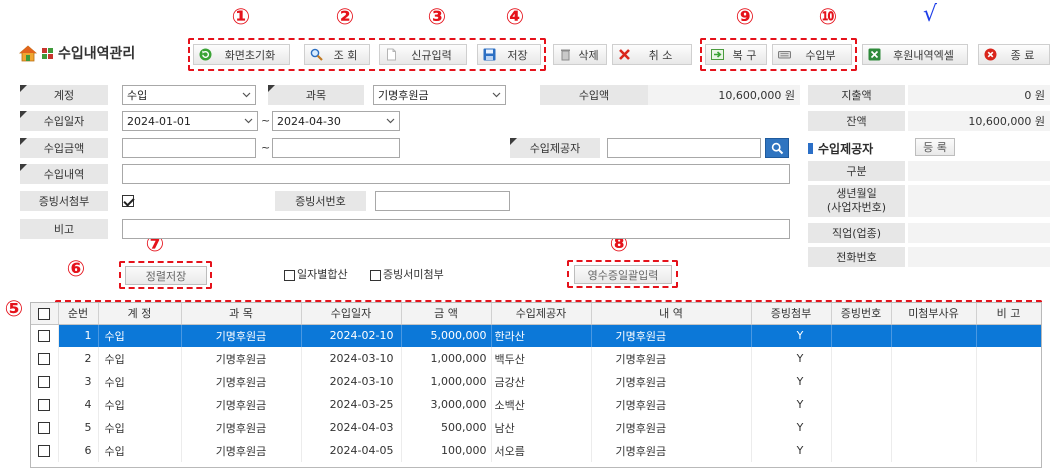 The height and width of the screenshot is (471, 1055). I want to click on search-button: 조 회, so click(337, 54).